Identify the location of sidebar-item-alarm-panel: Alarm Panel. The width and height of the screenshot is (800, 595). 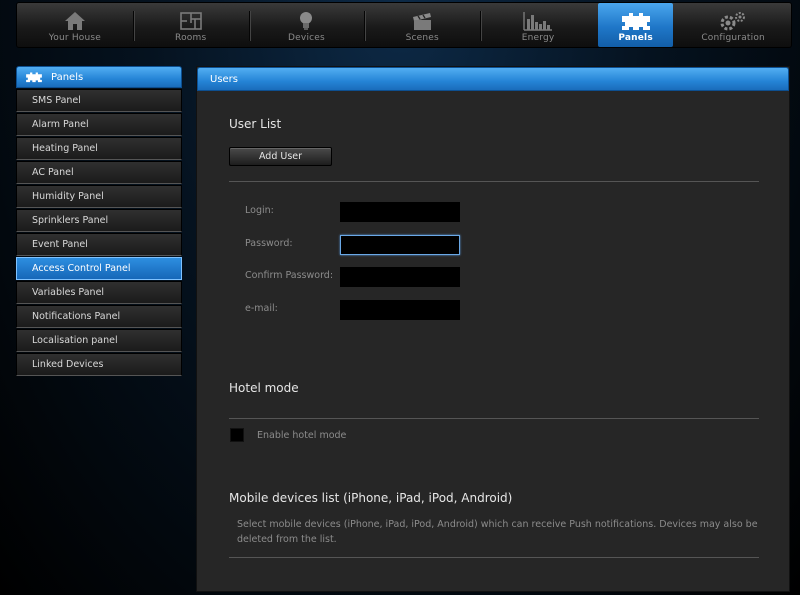
(99, 124).